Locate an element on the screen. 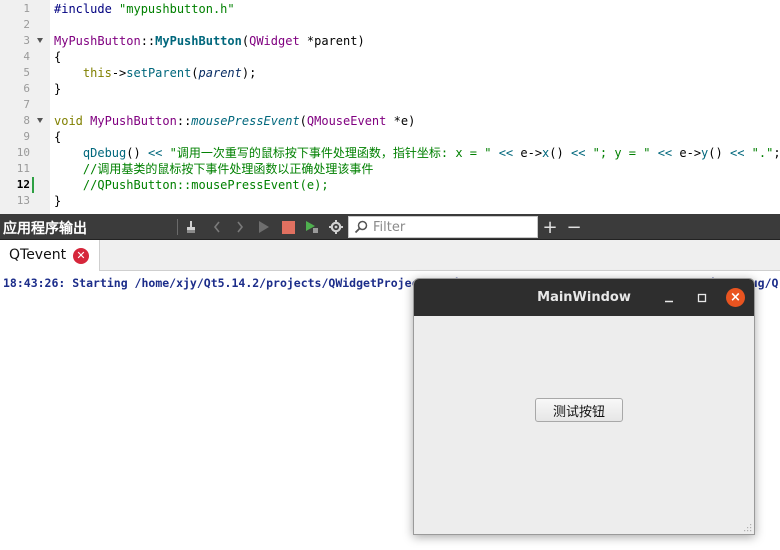 The image size is (780, 550). attach-debugger-button is located at coordinates (312, 227).